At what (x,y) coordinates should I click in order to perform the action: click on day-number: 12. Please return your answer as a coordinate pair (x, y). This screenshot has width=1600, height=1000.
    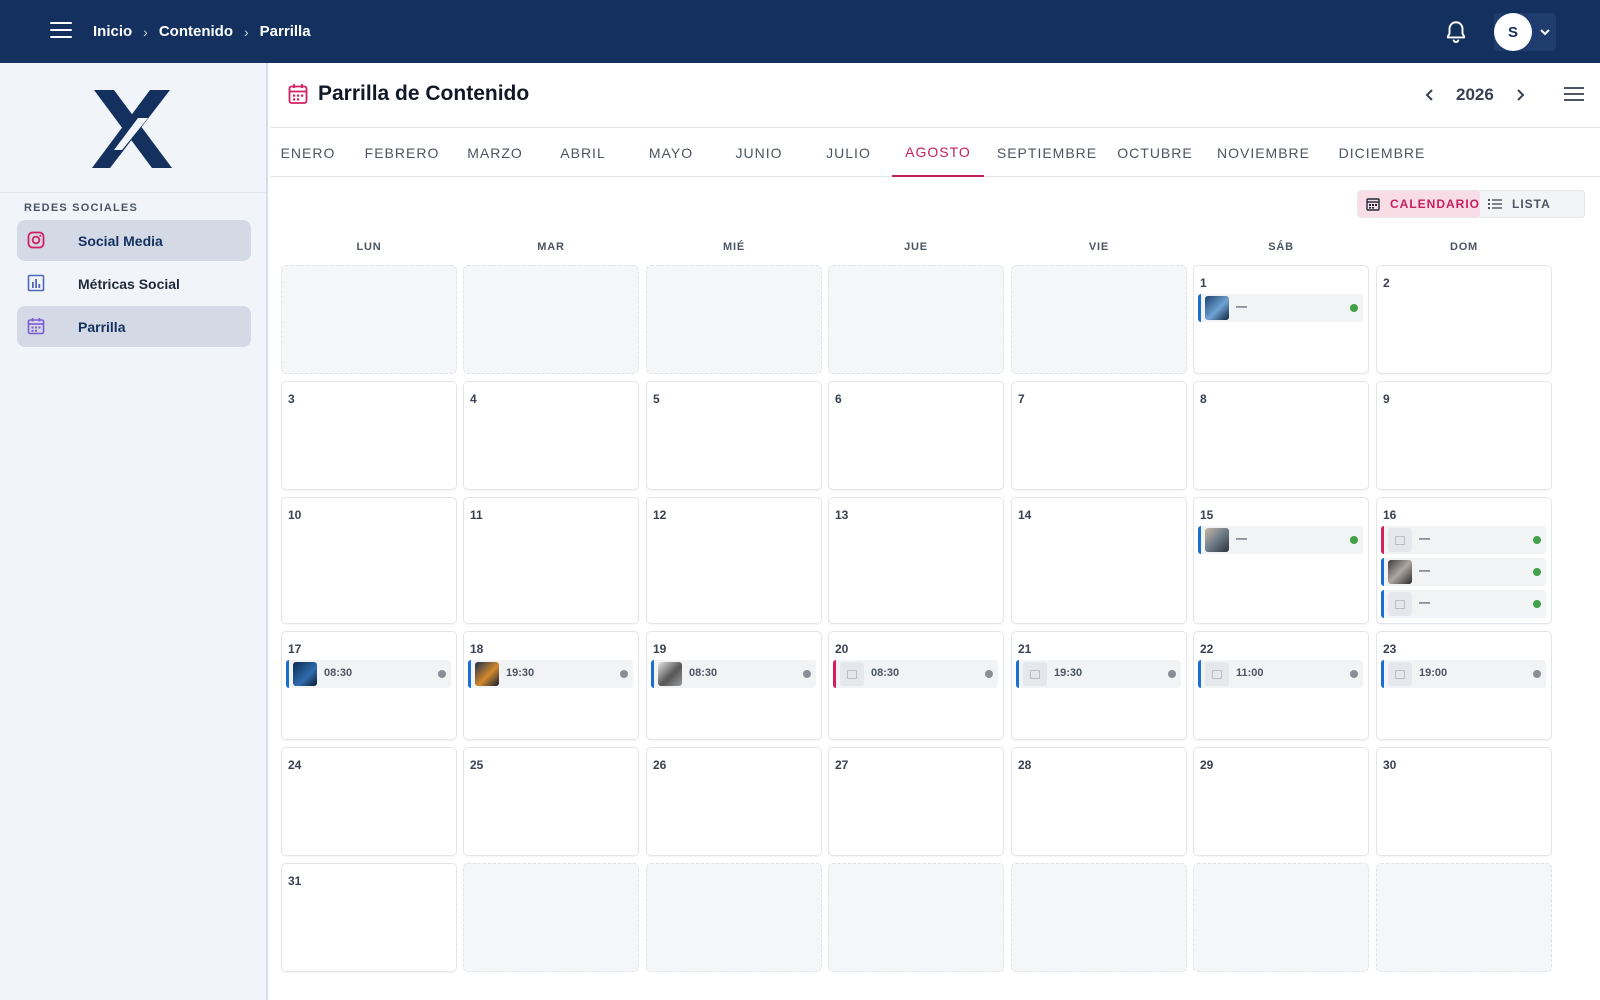
    Looking at the image, I should click on (660, 515).